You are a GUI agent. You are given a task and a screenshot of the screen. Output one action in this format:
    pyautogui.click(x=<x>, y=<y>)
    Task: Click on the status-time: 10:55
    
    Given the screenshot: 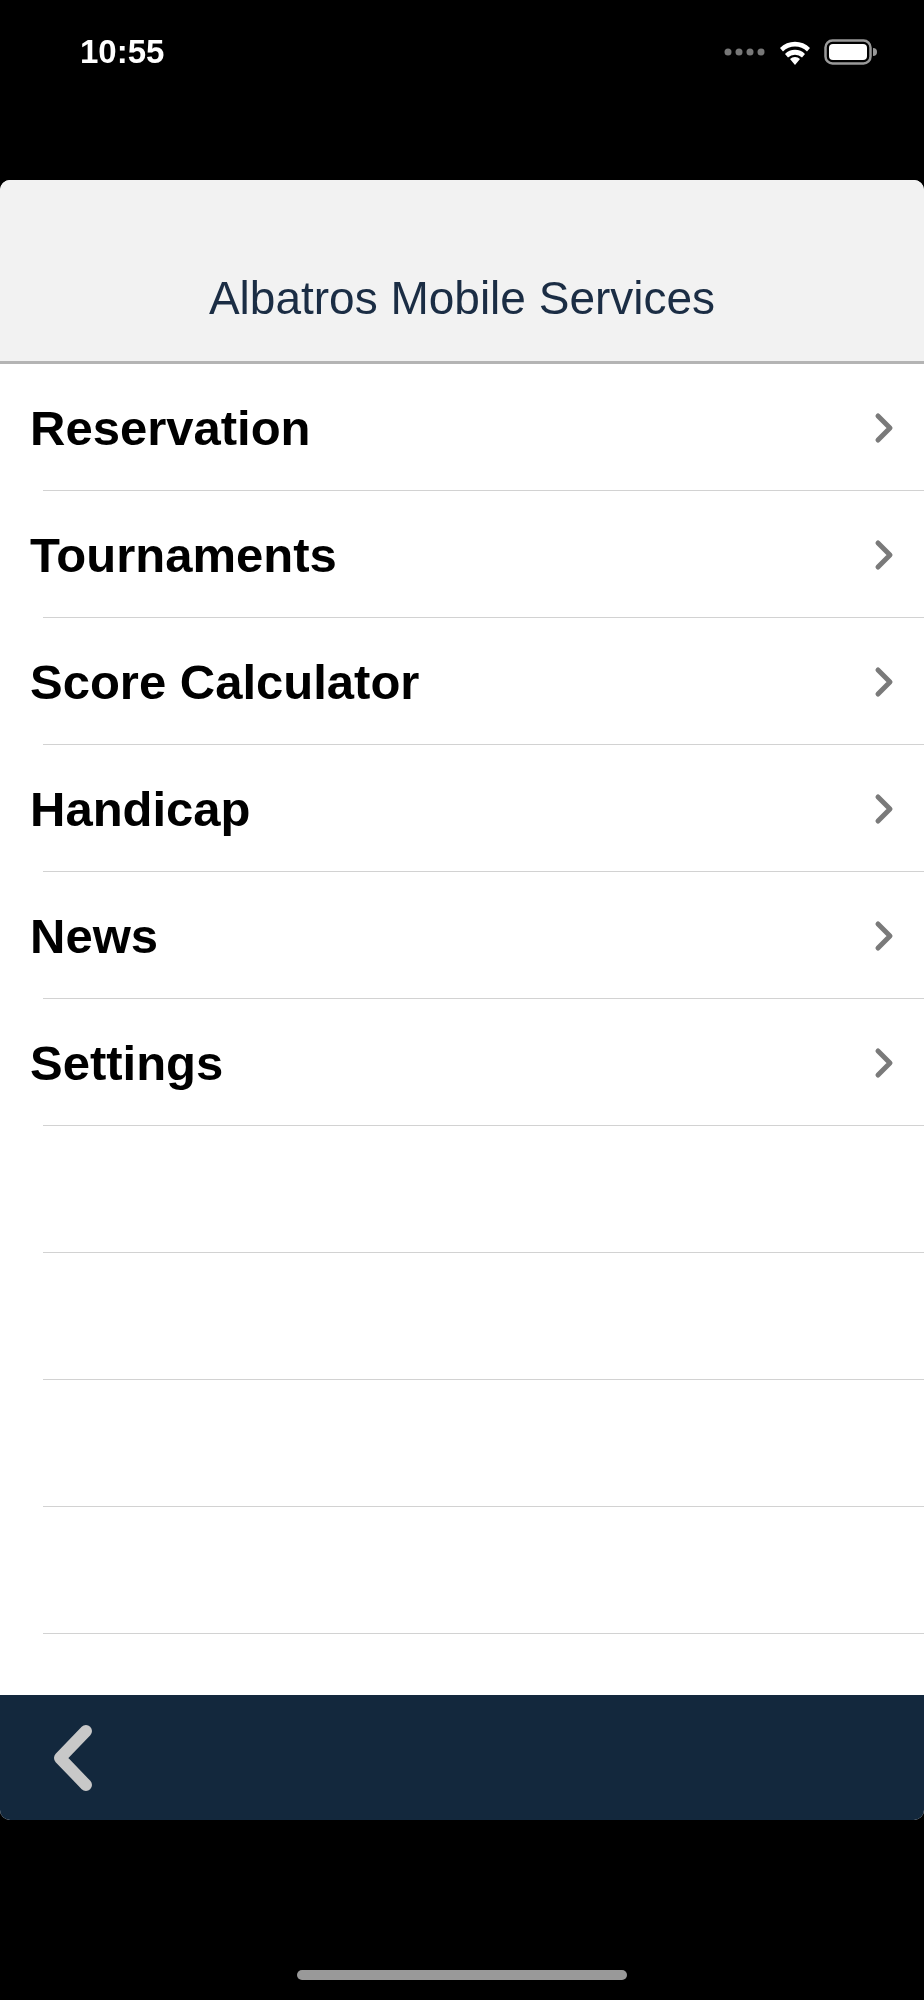 What is the action you would take?
    pyautogui.click(x=122, y=52)
    